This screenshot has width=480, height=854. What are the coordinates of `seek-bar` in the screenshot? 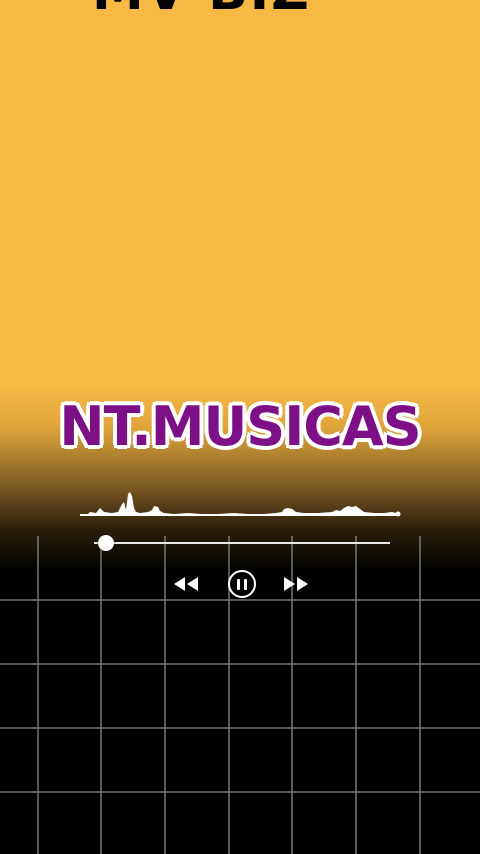 It's located at (242, 543).